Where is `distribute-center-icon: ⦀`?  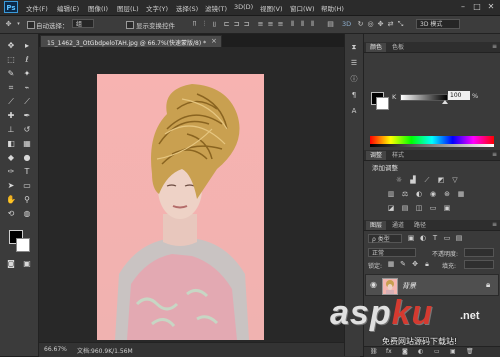
distribute-center-icon: ⦀ is located at coordinates (302, 24).